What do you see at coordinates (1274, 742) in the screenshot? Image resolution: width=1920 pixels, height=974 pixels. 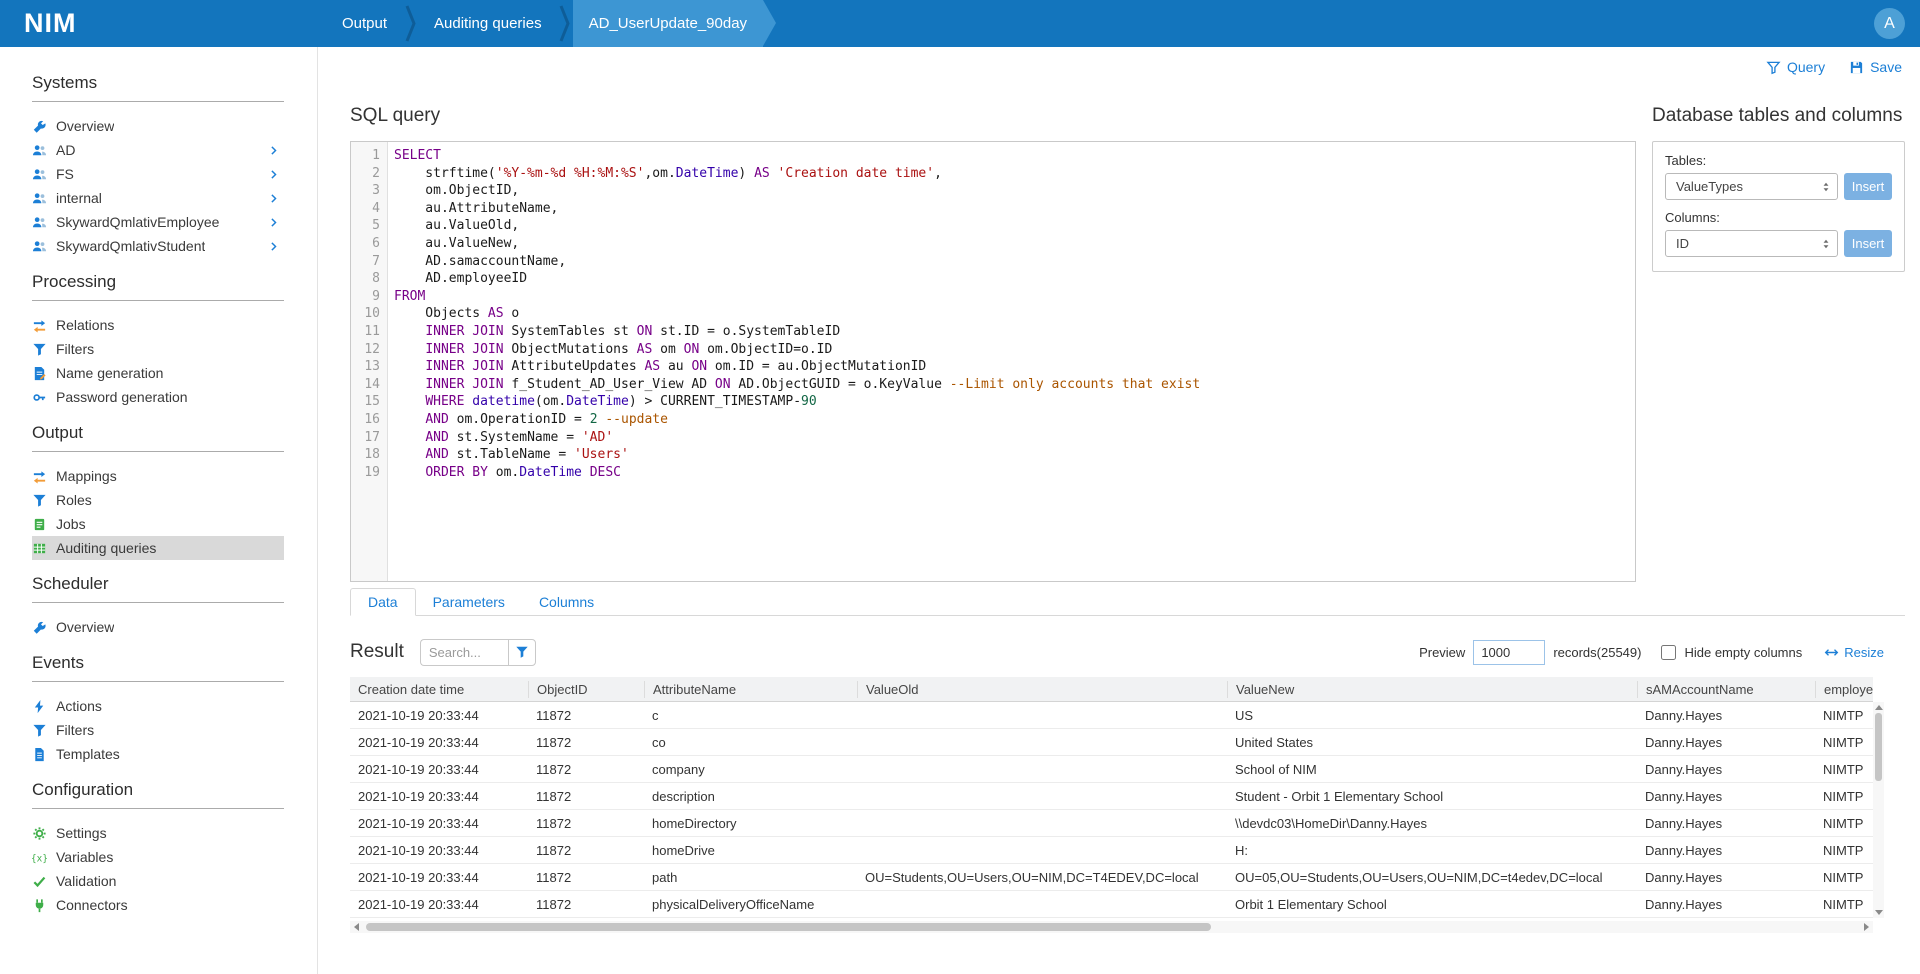 I see `table-cell: United States` at bounding box center [1274, 742].